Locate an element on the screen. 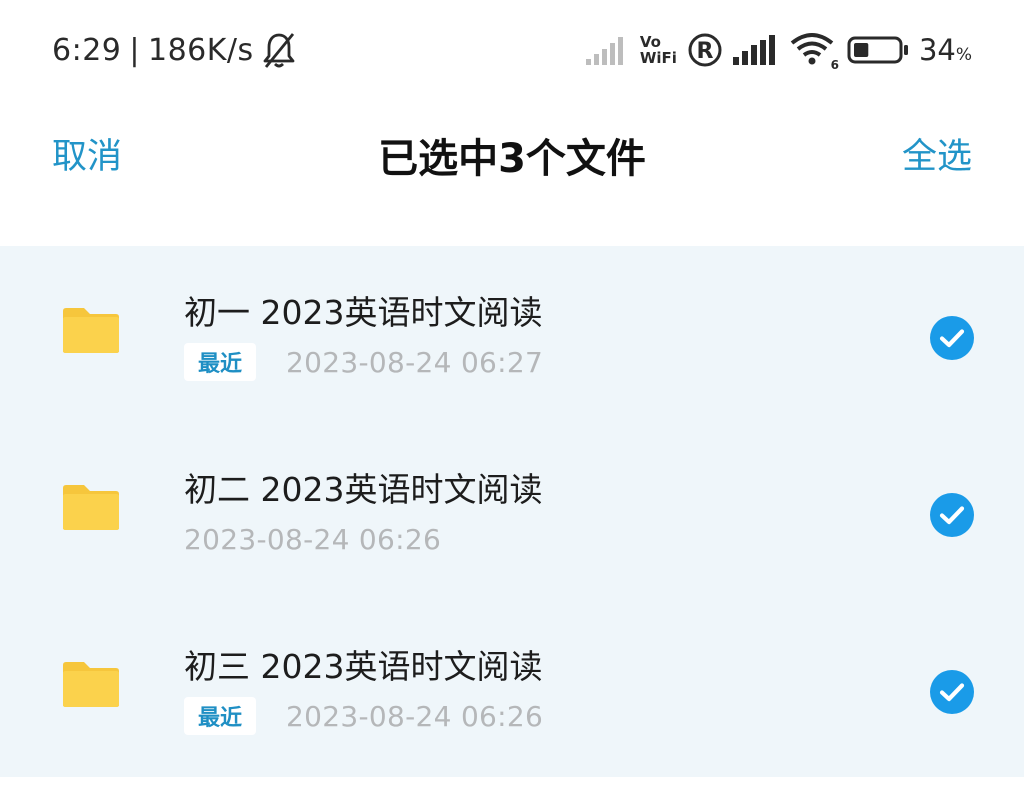  wifi-icon: 6 is located at coordinates (814, 52).